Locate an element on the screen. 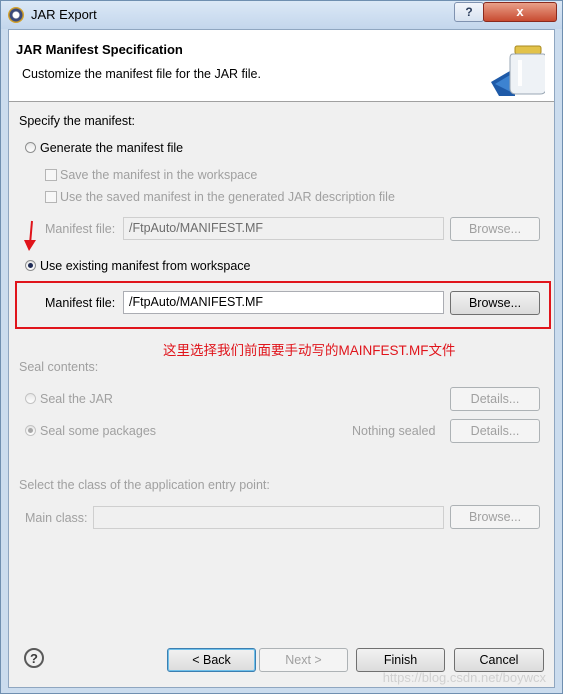 The width and height of the screenshot is (563, 694). save-manifest-label: Save the manifest in the workspace is located at coordinates (159, 175).